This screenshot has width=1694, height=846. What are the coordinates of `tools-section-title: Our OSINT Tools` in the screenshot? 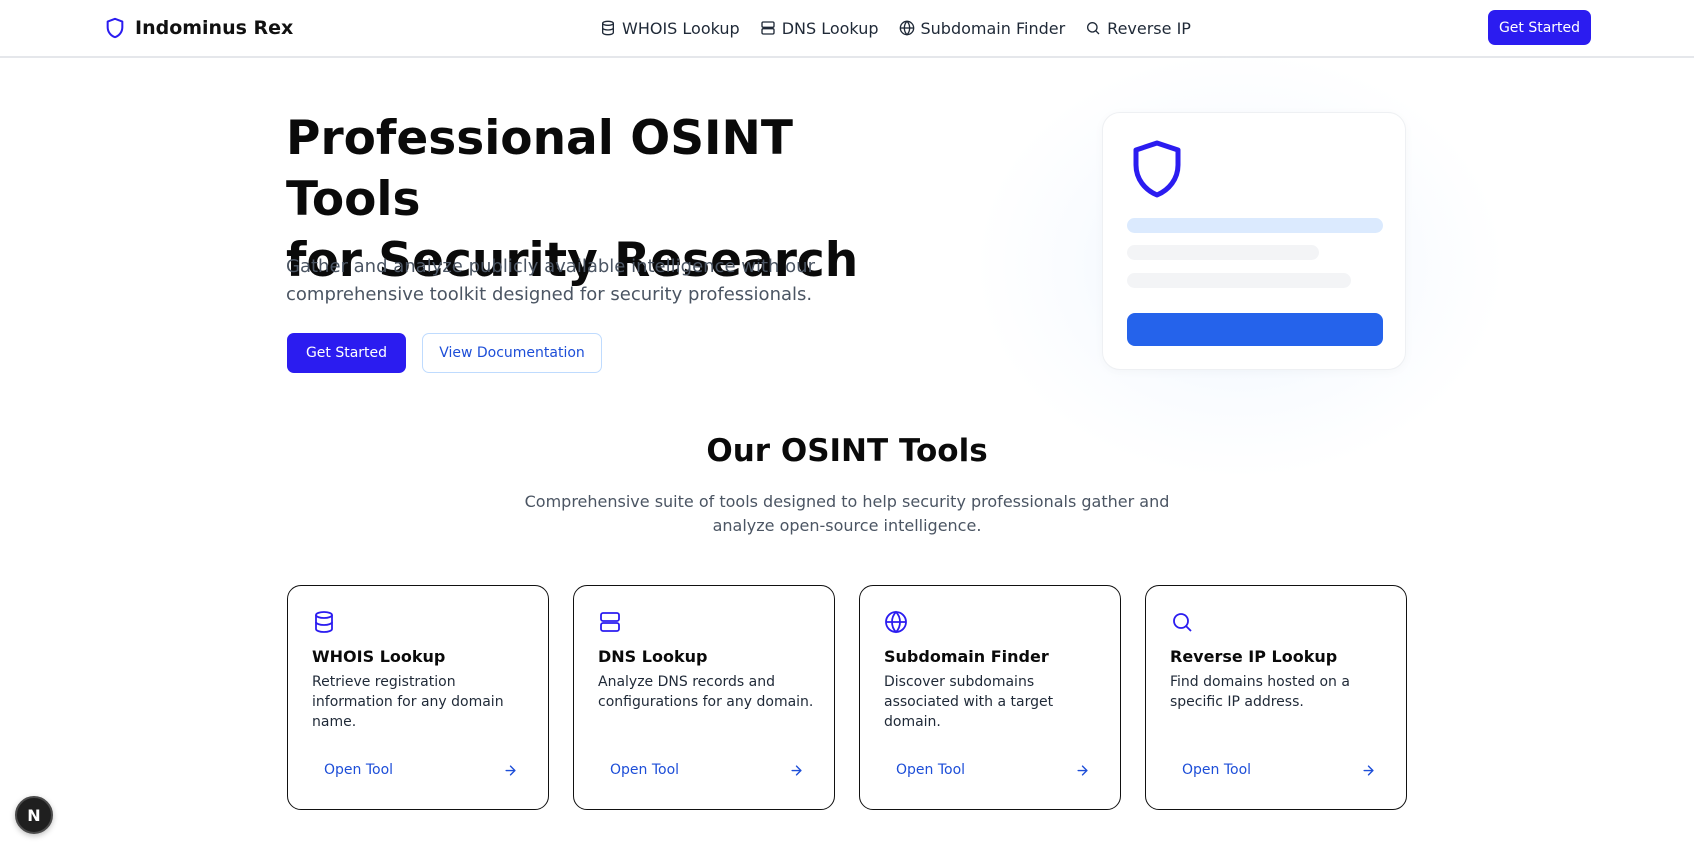 It's located at (847, 451).